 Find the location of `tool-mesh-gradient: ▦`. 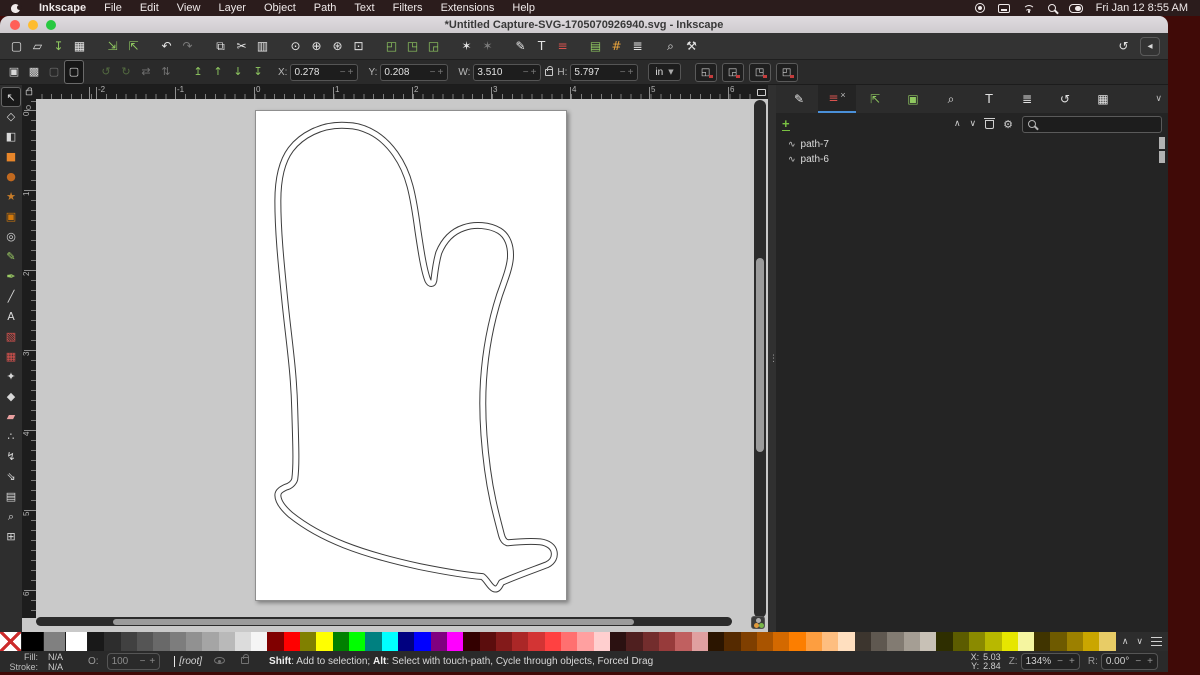

tool-mesh-gradient: ▦ is located at coordinates (11, 357).